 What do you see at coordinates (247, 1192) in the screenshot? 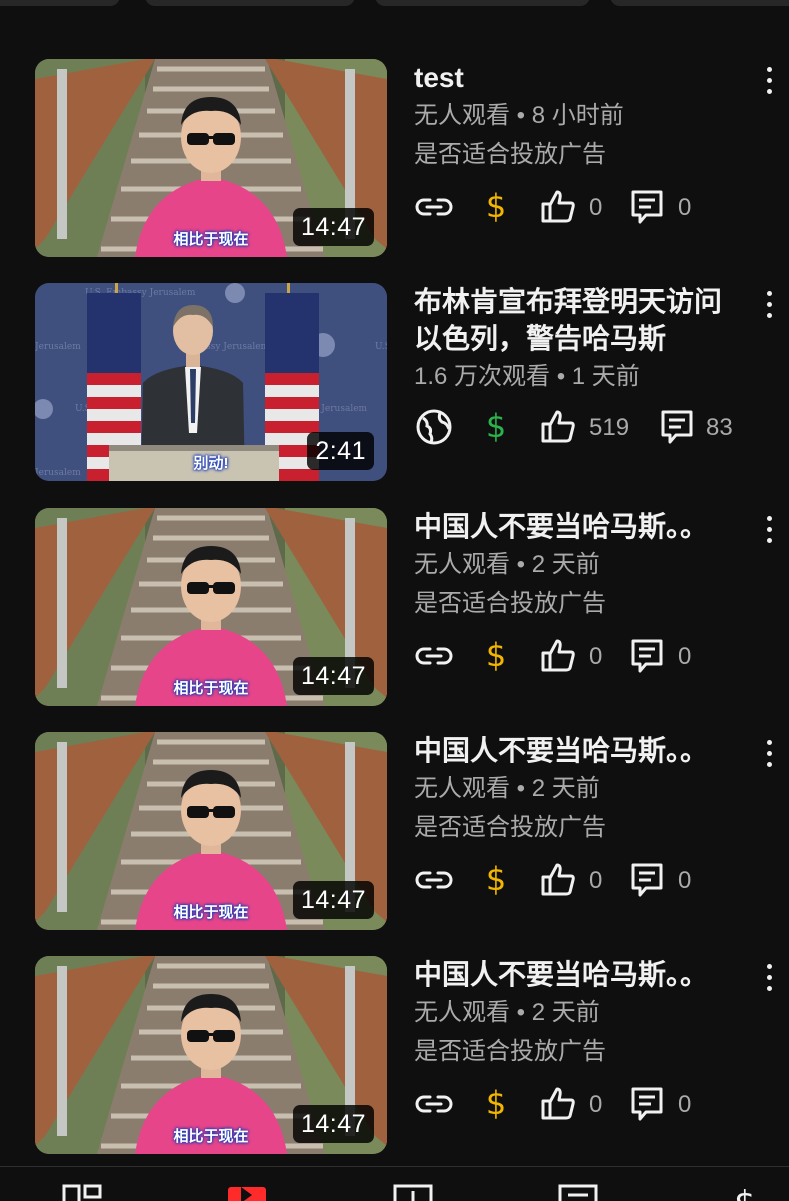
I see `content-icon` at bounding box center [247, 1192].